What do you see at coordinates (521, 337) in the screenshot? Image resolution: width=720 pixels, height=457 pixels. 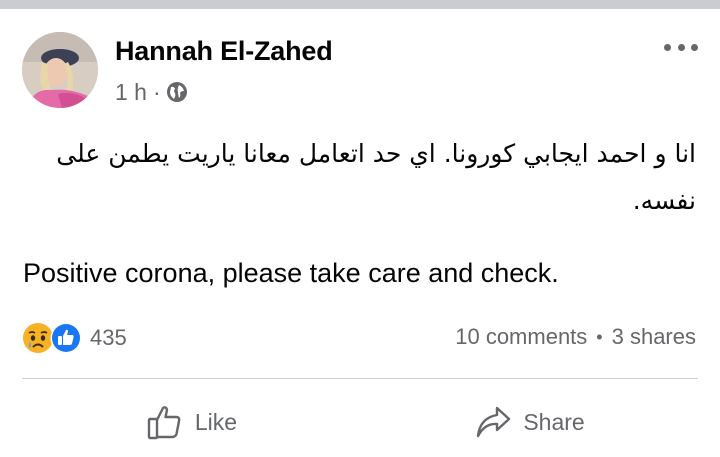 I see `comments-count: 10 comments` at bounding box center [521, 337].